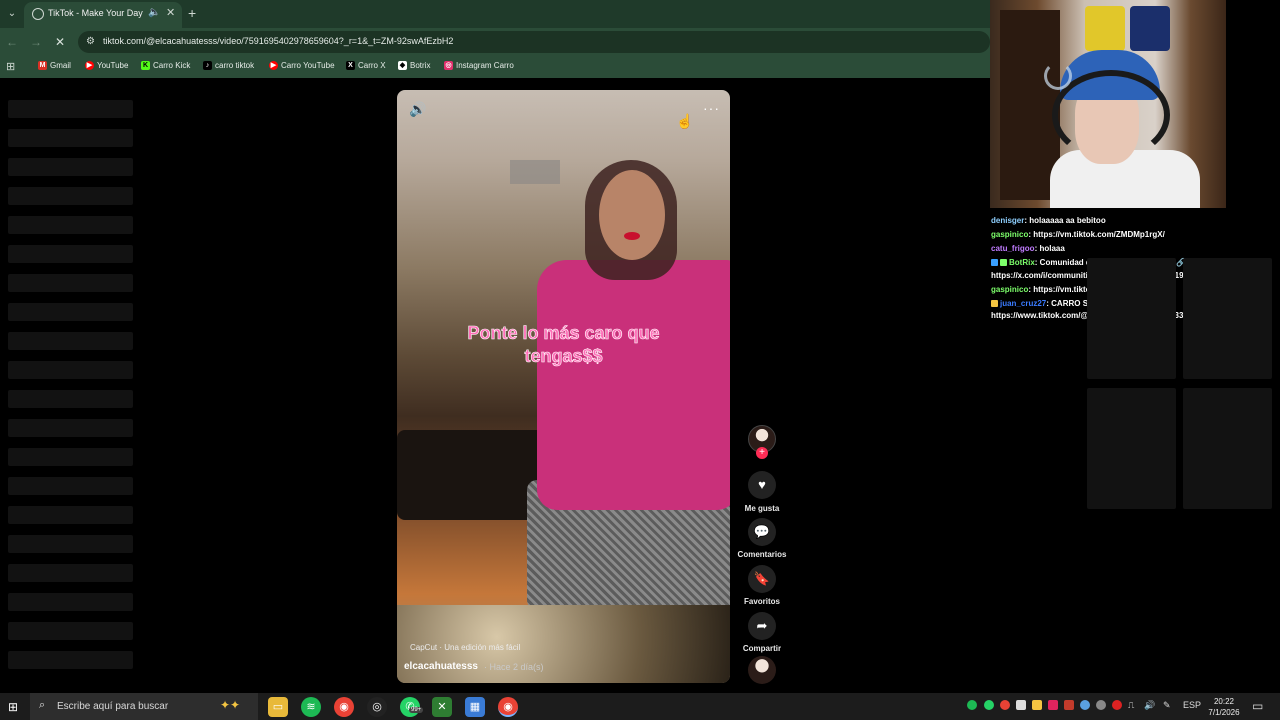  What do you see at coordinates (377, 707) in the screenshot?
I see `obs-icon: ◎` at bounding box center [377, 707].